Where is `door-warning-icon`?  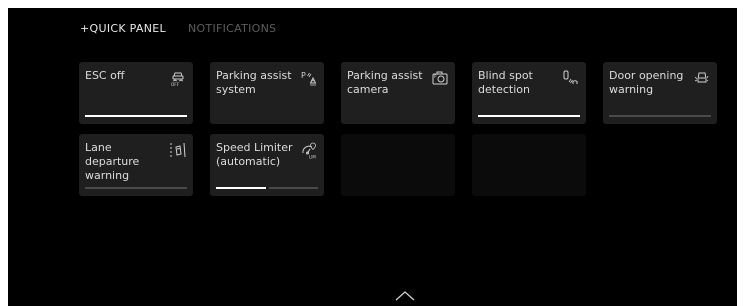
door-warning-icon is located at coordinates (702, 78).